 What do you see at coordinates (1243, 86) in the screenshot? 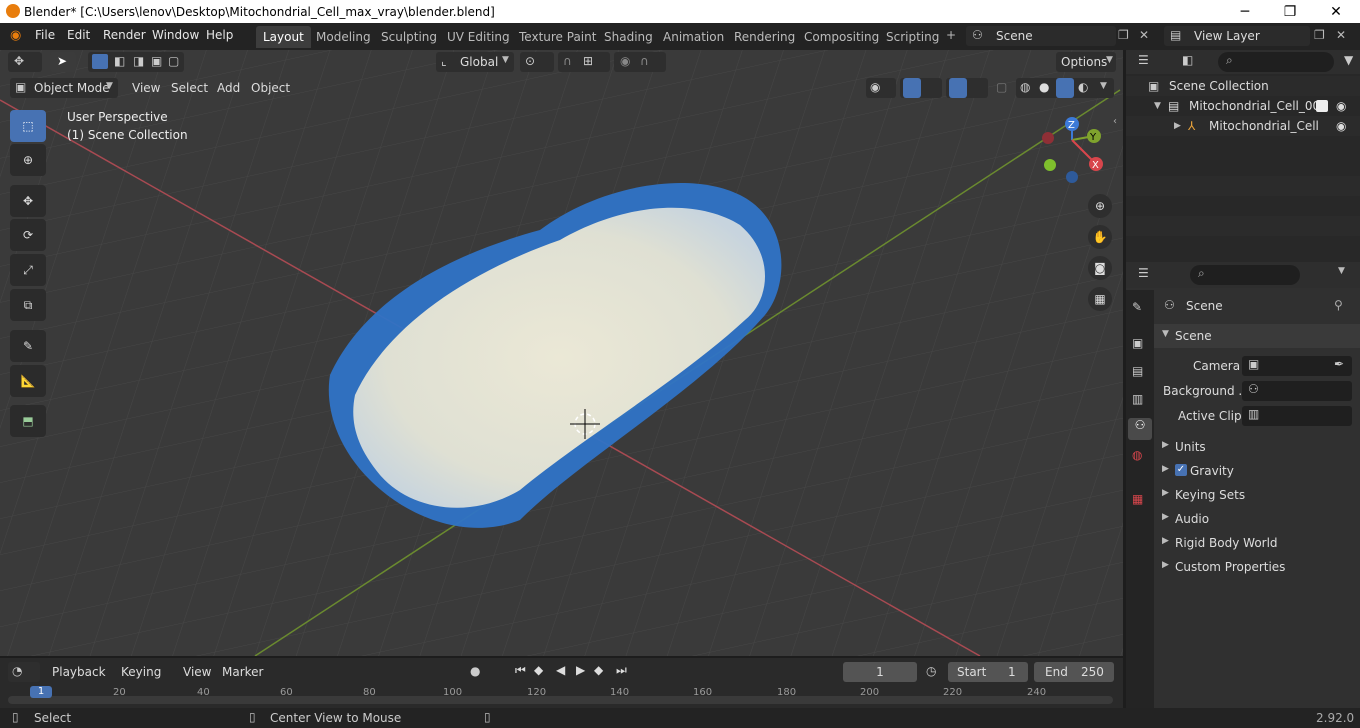
I see `outliner-row-scene-collection: ▣ Scene Collection` at bounding box center [1243, 86].